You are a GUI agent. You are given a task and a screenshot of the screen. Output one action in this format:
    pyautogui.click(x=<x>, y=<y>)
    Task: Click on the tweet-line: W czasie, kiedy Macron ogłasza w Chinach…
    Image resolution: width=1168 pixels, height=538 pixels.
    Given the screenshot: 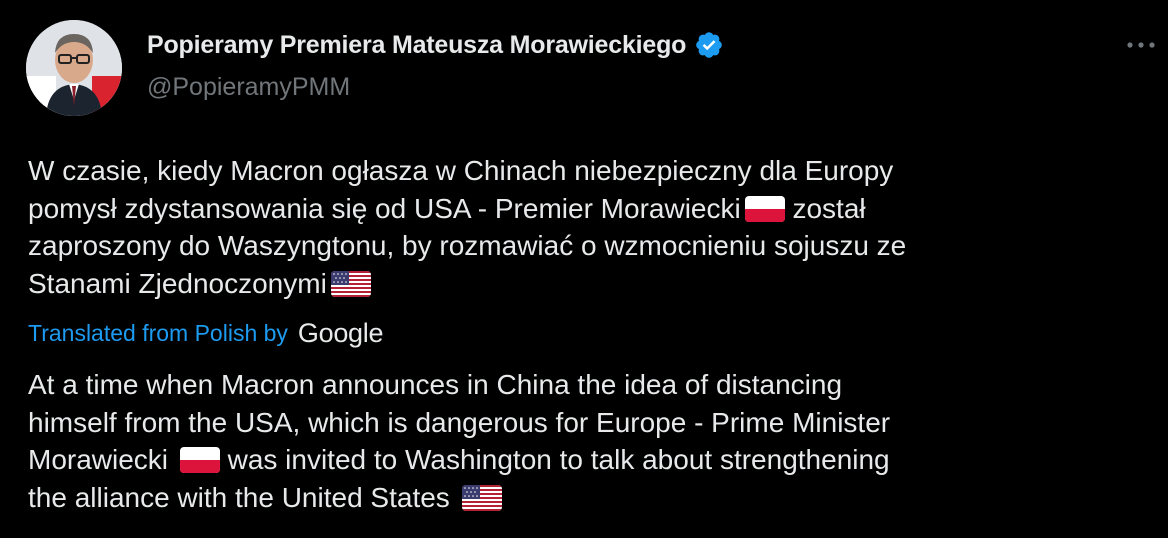 What is the action you would take?
    pyautogui.click(x=461, y=170)
    